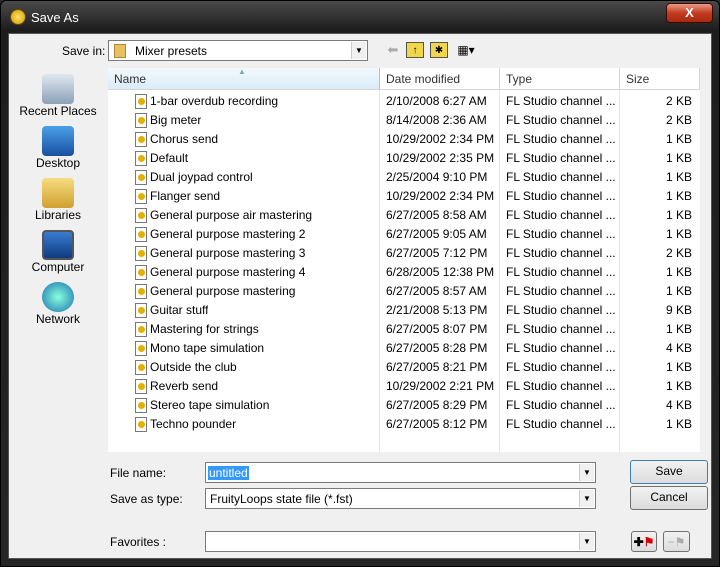  I want to click on column-header-date: Date modified, so click(440, 79).